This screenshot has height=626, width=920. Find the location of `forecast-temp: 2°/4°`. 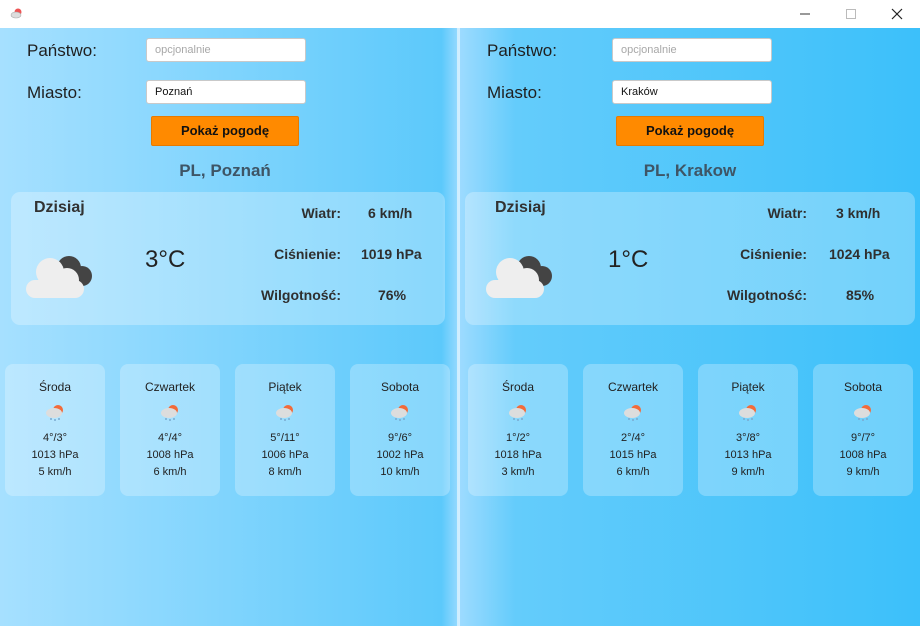

forecast-temp: 2°/4° is located at coordinates (633, 438).